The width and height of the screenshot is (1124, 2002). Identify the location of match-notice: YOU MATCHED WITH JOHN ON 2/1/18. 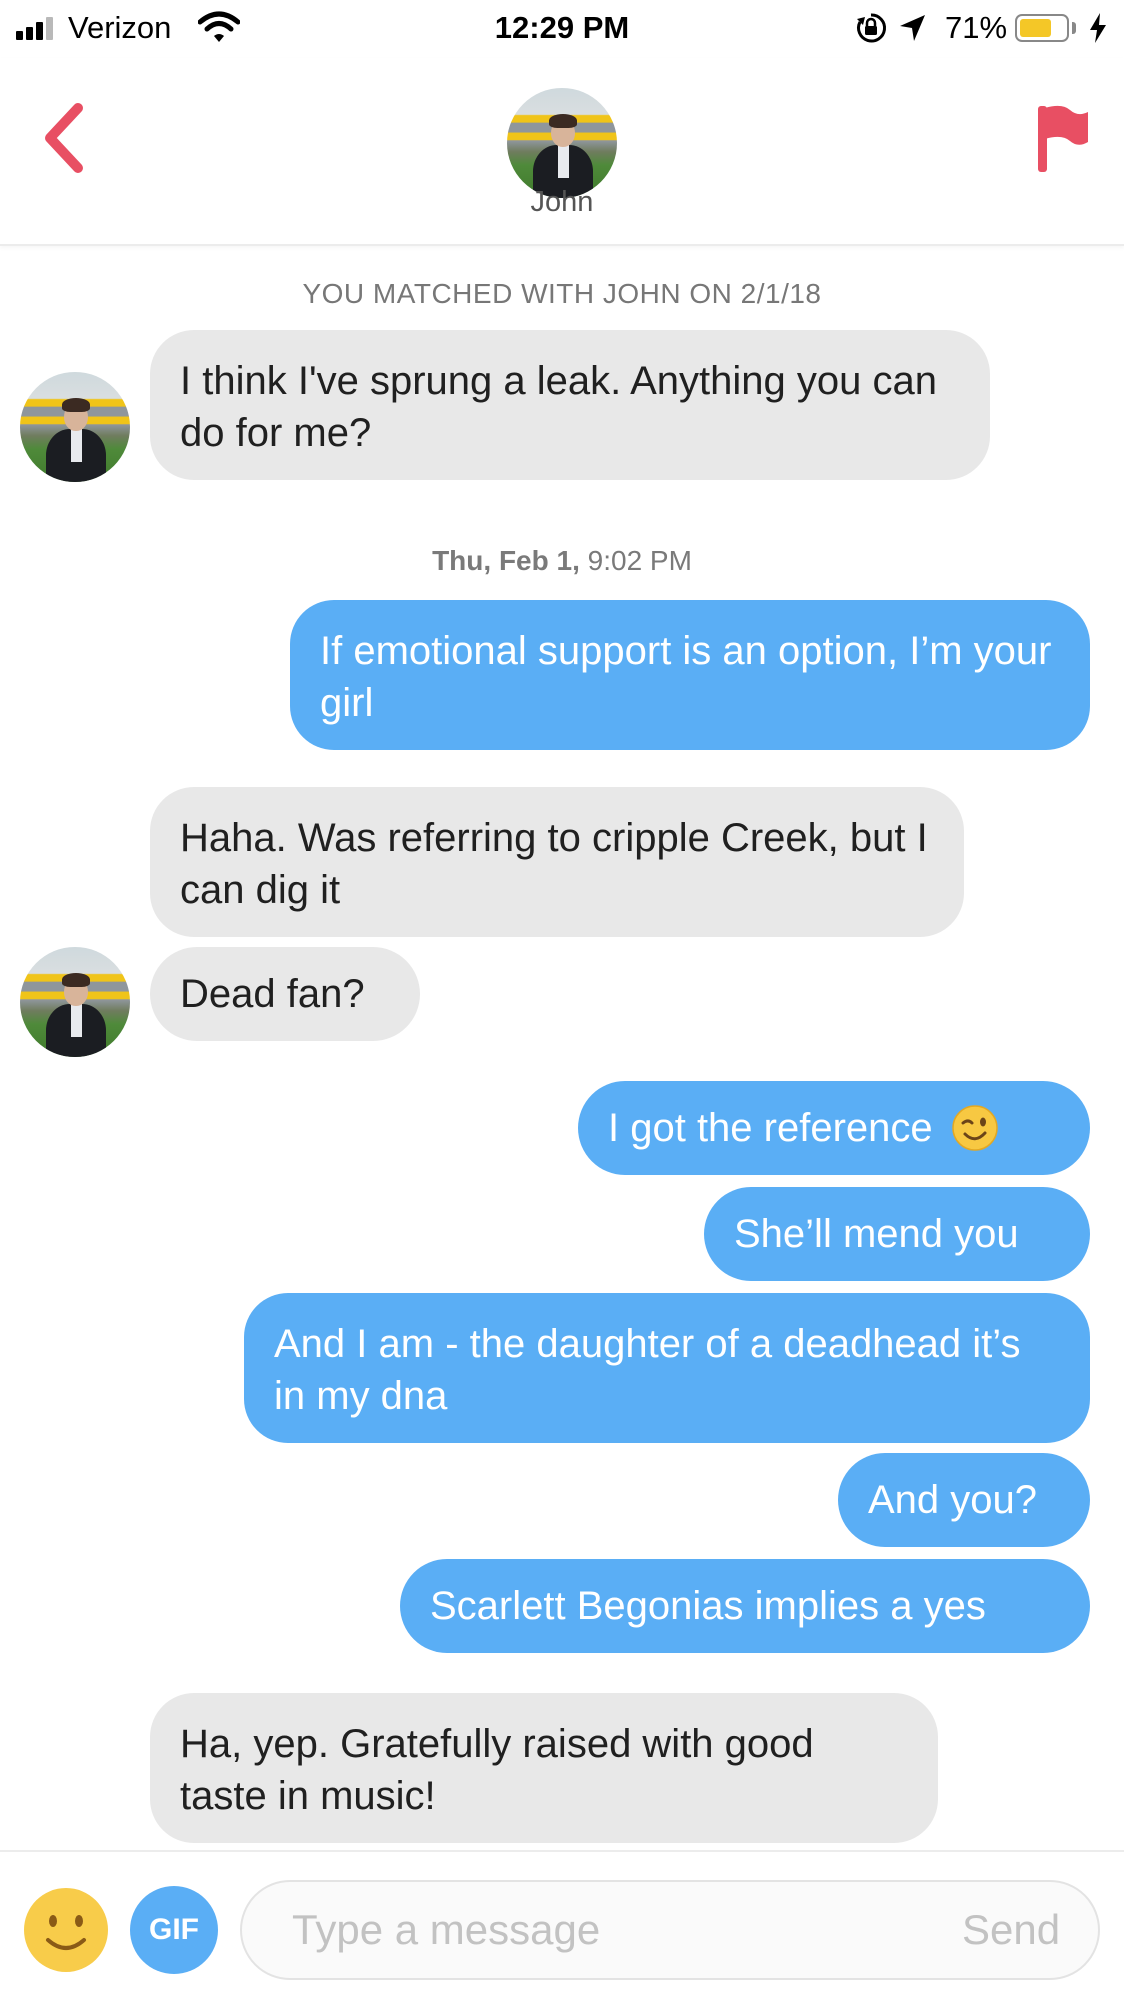
(562, 293).